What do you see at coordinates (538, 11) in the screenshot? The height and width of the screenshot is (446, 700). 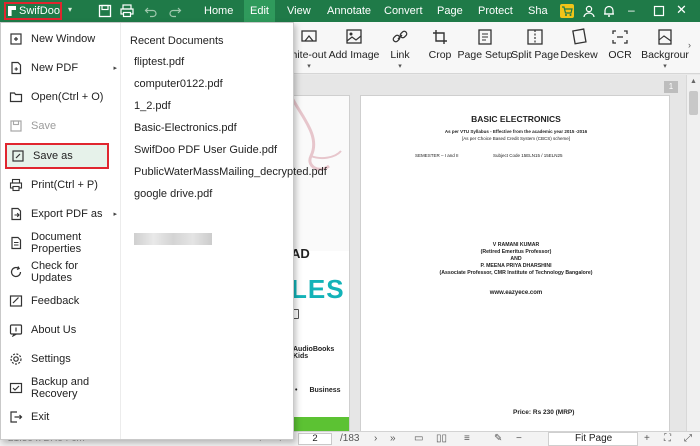 I see `tab-share: Sha` at bounding box center [538, 11].